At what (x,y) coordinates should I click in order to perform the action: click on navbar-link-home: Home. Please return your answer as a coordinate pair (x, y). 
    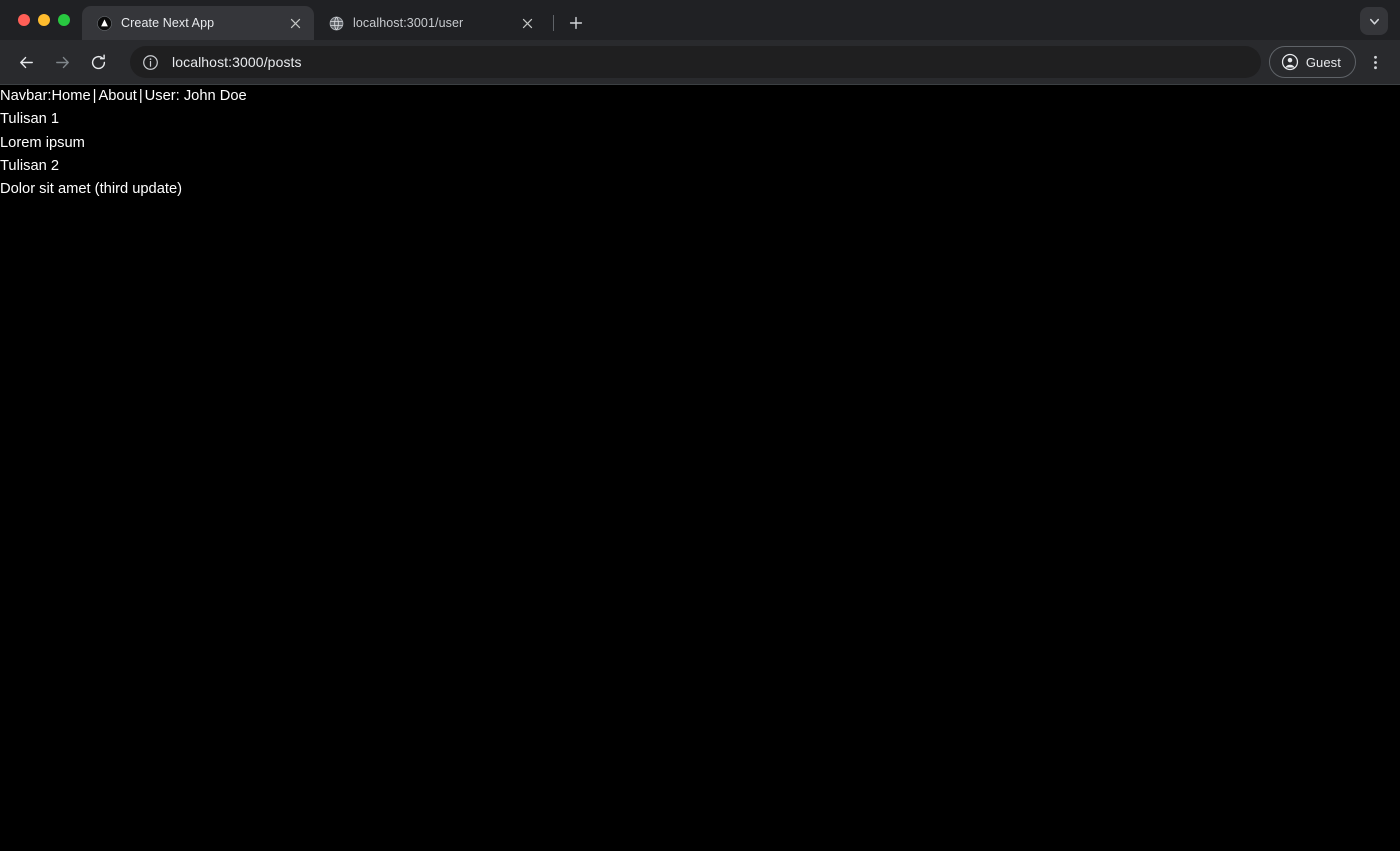
    Looking at the image, I should click on (70, 96).